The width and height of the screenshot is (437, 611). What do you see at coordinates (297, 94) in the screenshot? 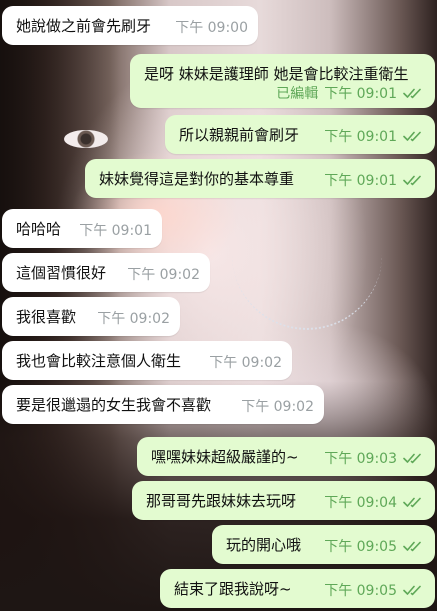
I see `edited-label: 已編輯` at bounding box center [297, 94].